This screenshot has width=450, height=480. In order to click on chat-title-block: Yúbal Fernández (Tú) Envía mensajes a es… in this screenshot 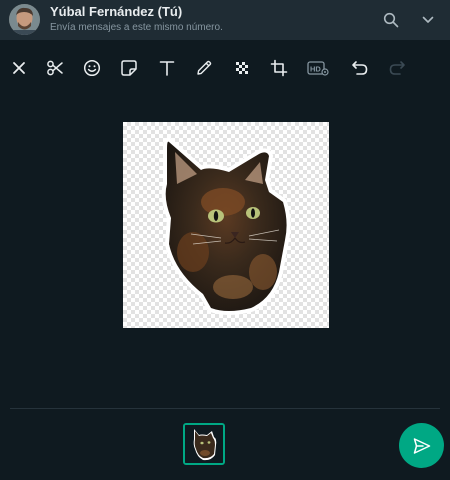, I will do `click(136, 19)`.